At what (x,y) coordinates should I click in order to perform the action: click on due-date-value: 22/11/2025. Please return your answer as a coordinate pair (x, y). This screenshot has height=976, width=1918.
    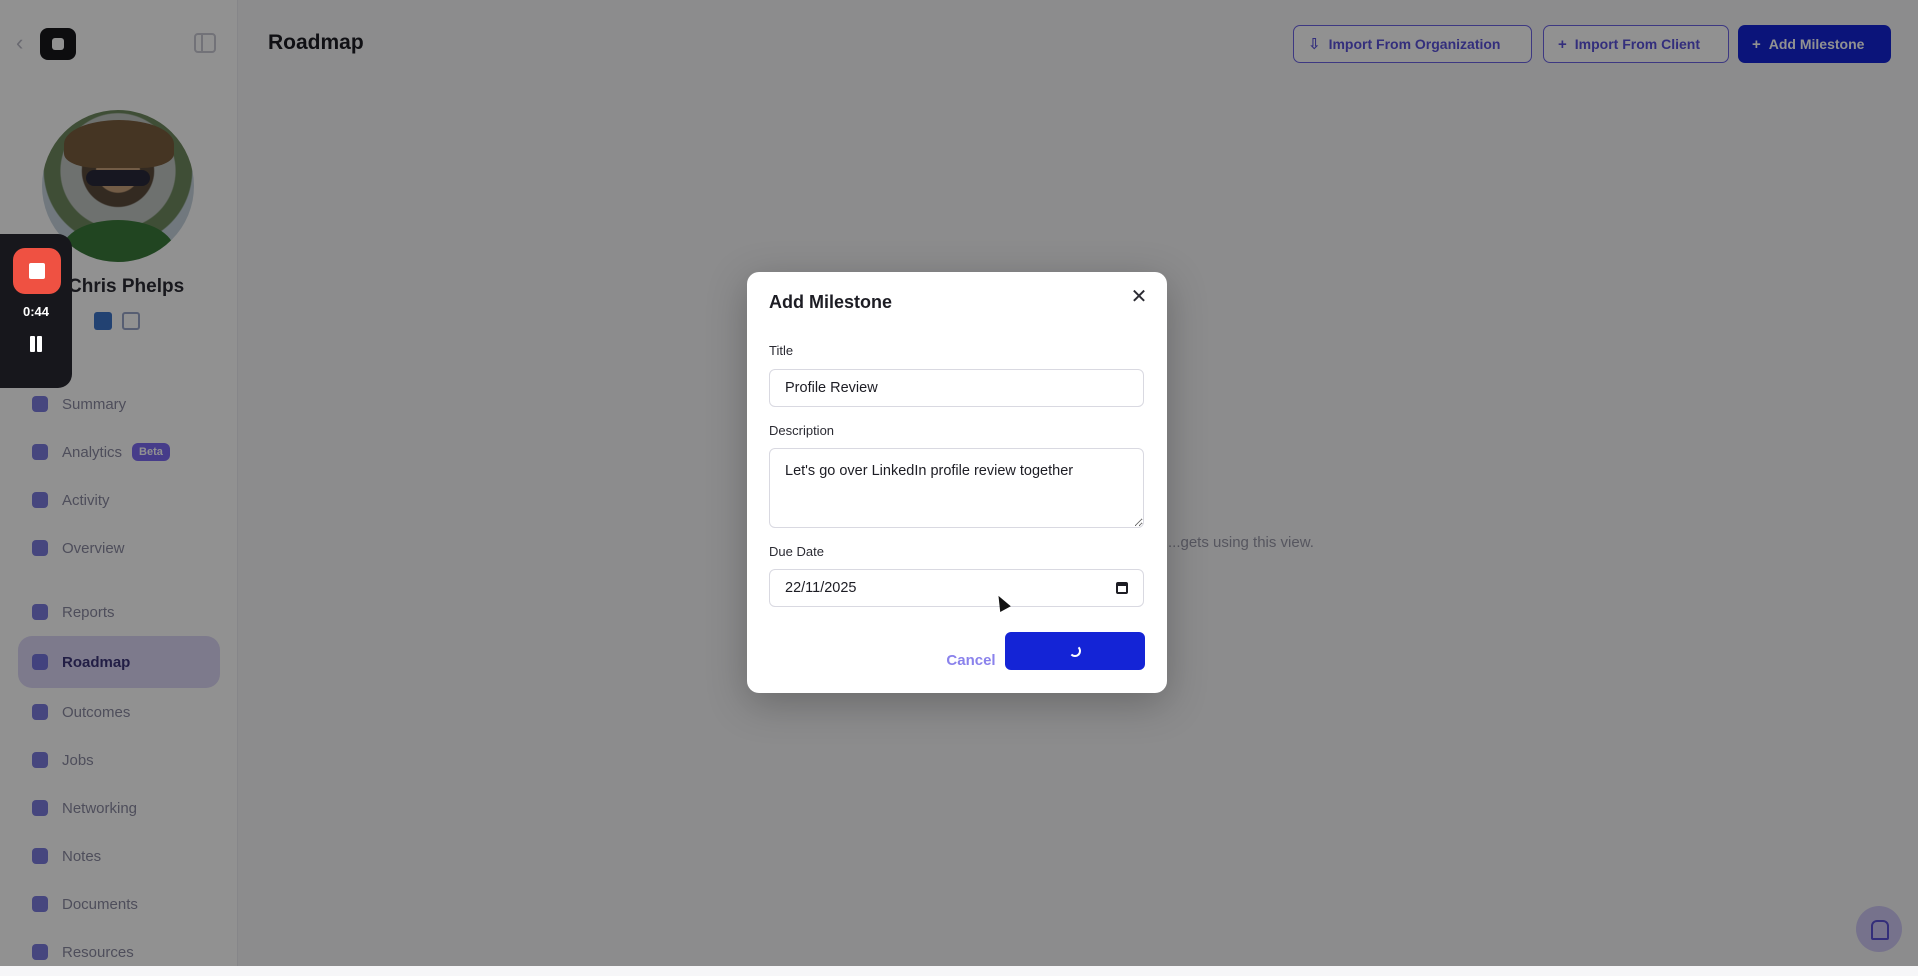
    Looking at the image, I should click on (821, 588).